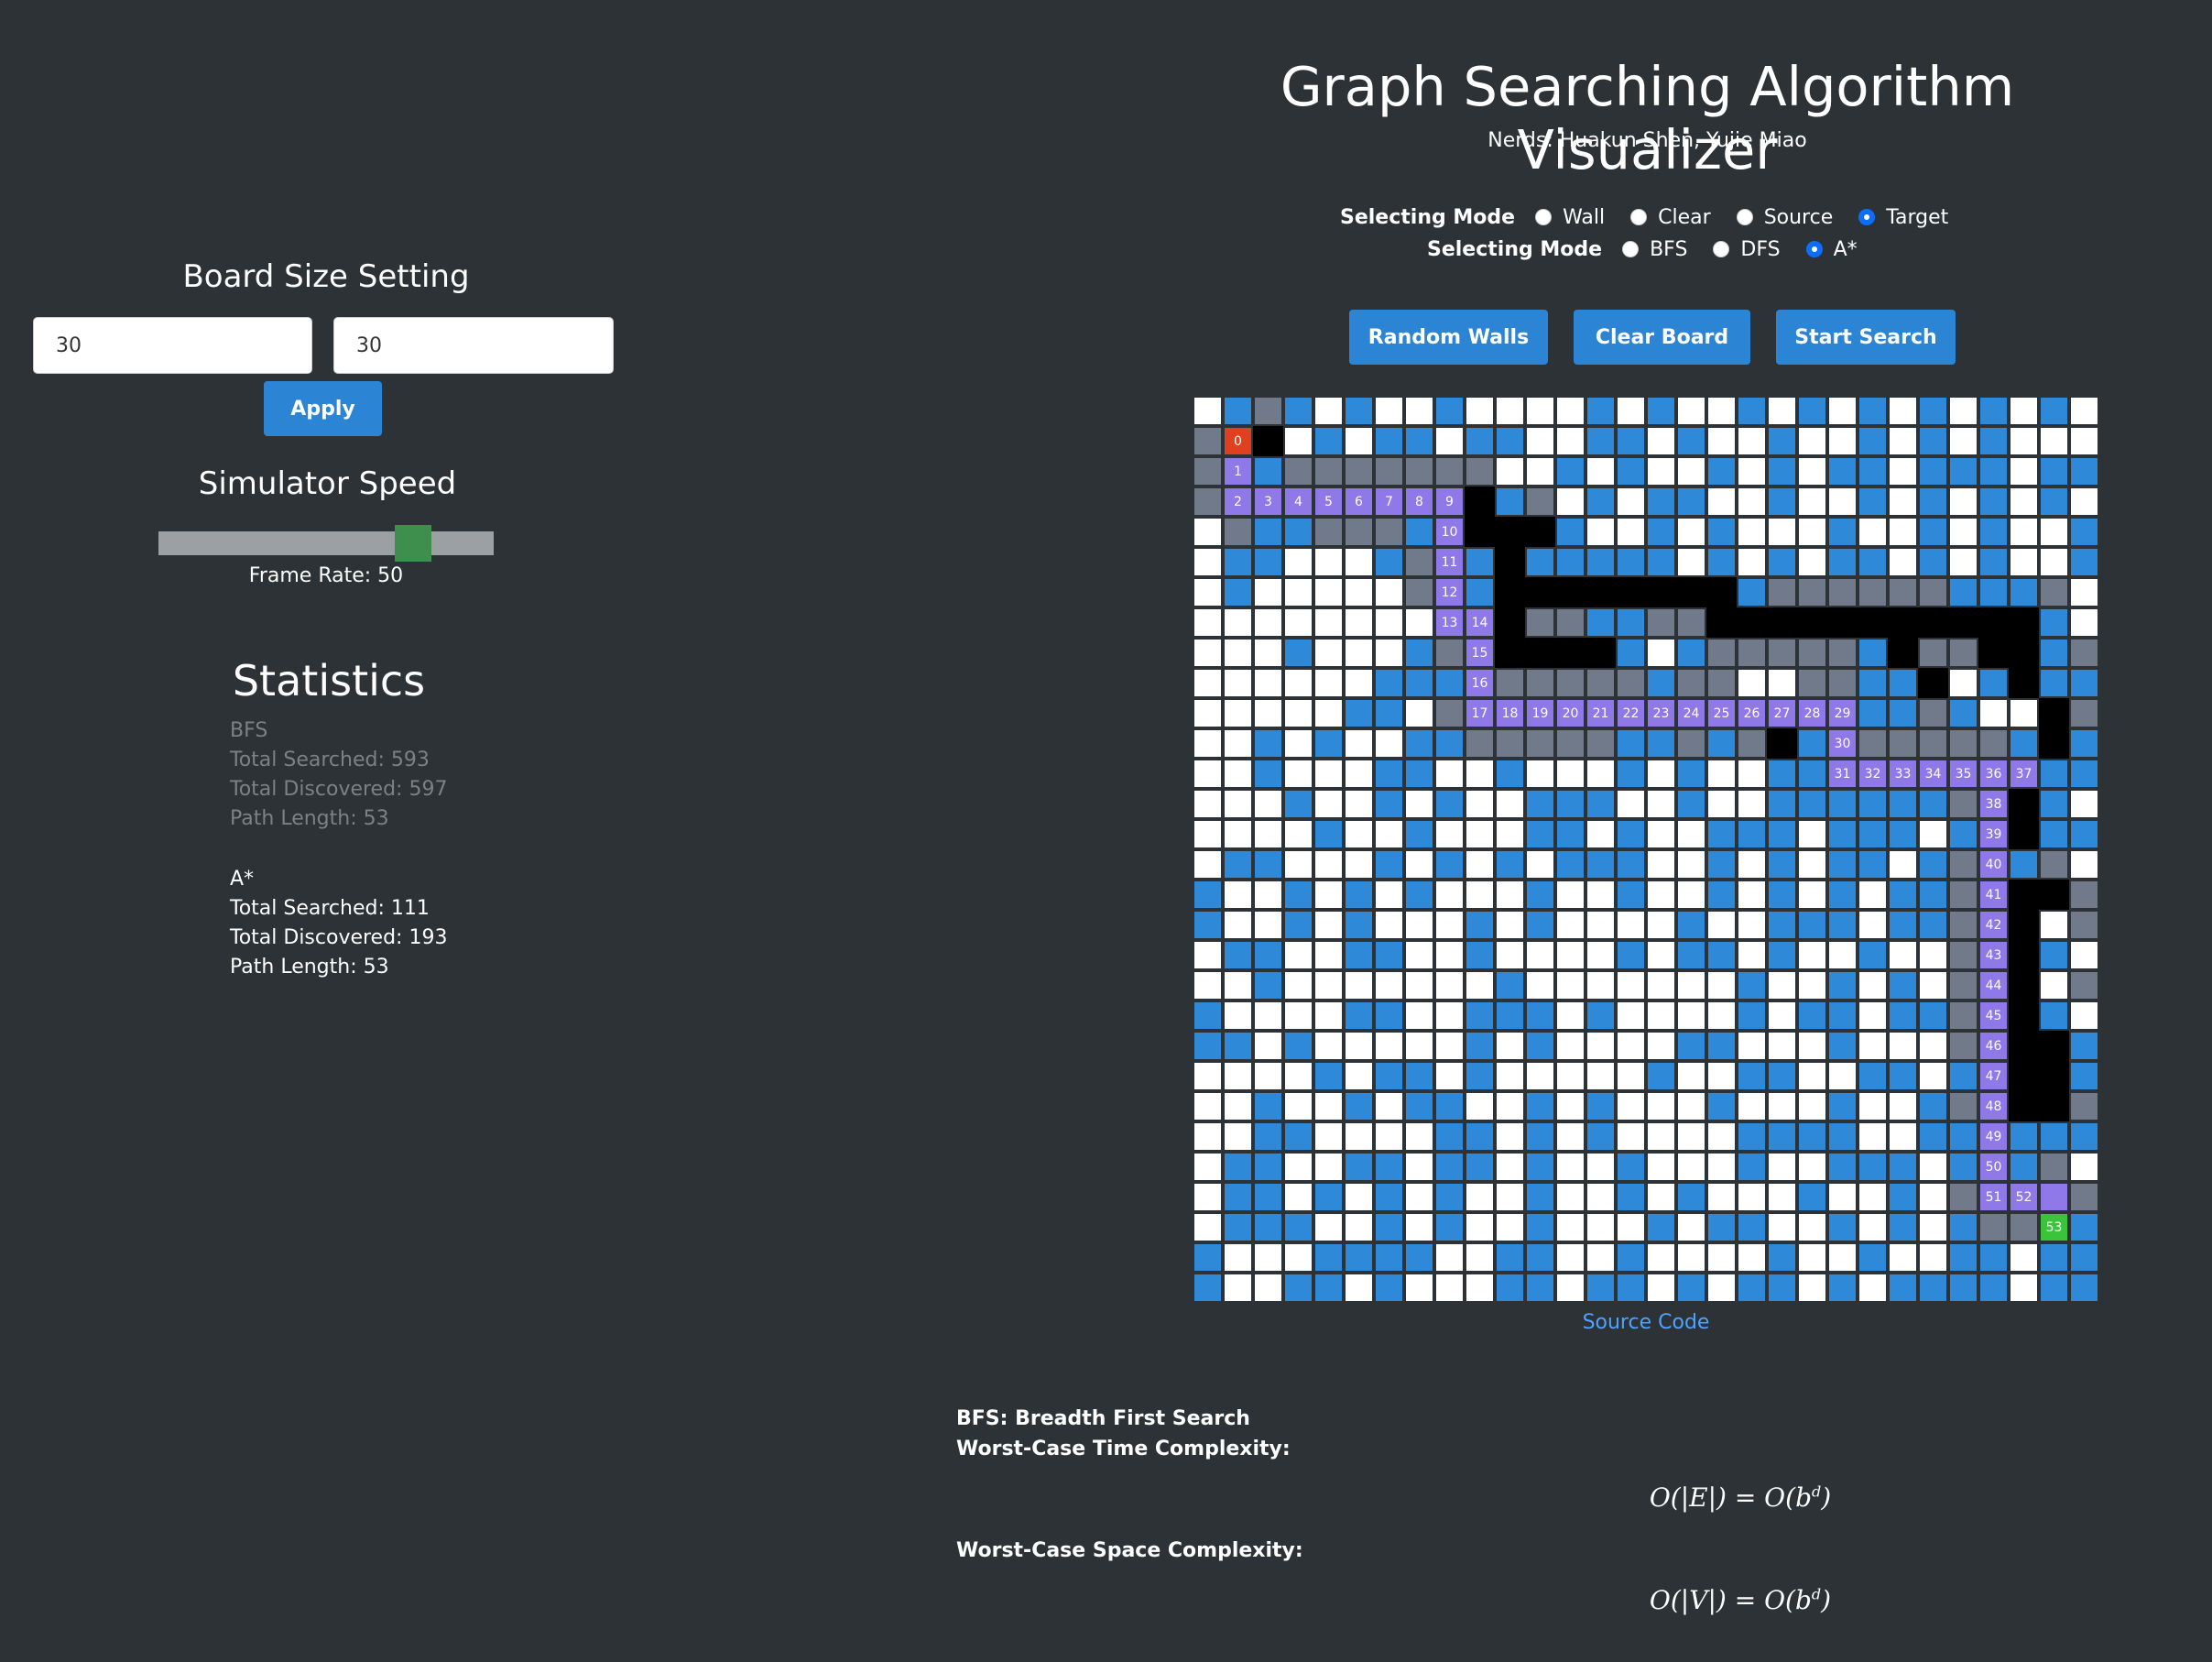 This screenshot has width=2212, height=1662. Describe the element at coordinates (1238, 441) in the screenshot. I see `cell-source: 0` at that location.